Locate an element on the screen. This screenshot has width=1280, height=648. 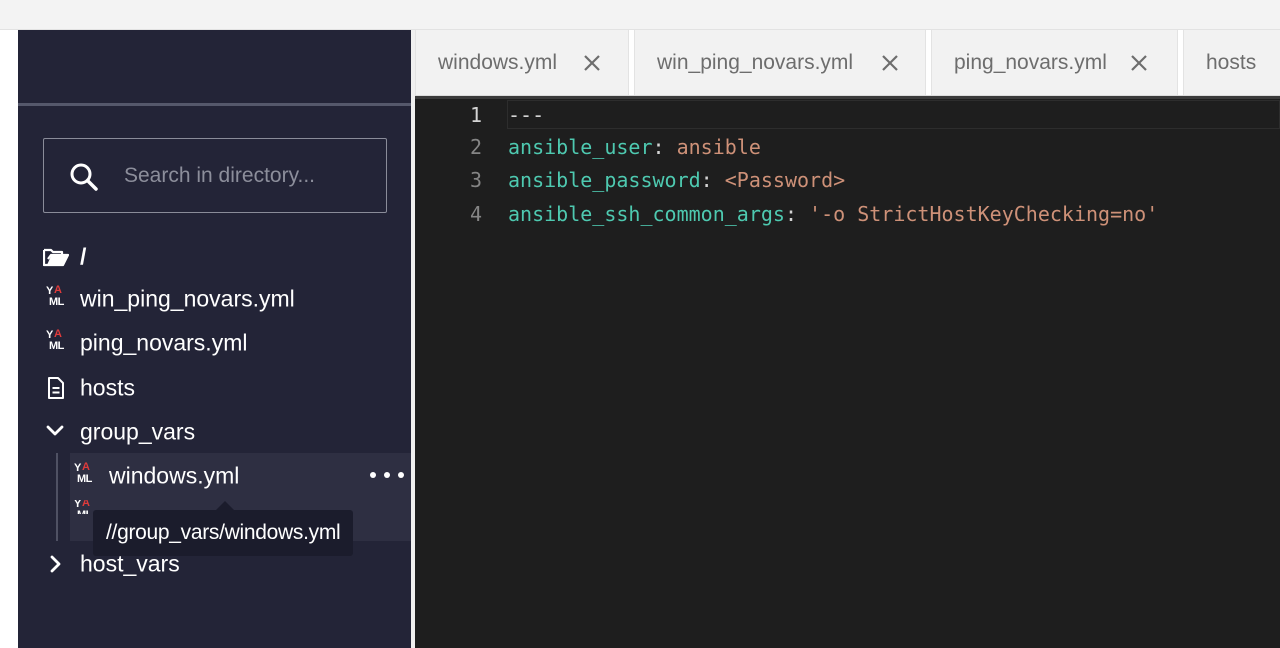
tree-item-ping-novars: Y A ML ping_novars.yml is located at coordinates (215, 343).